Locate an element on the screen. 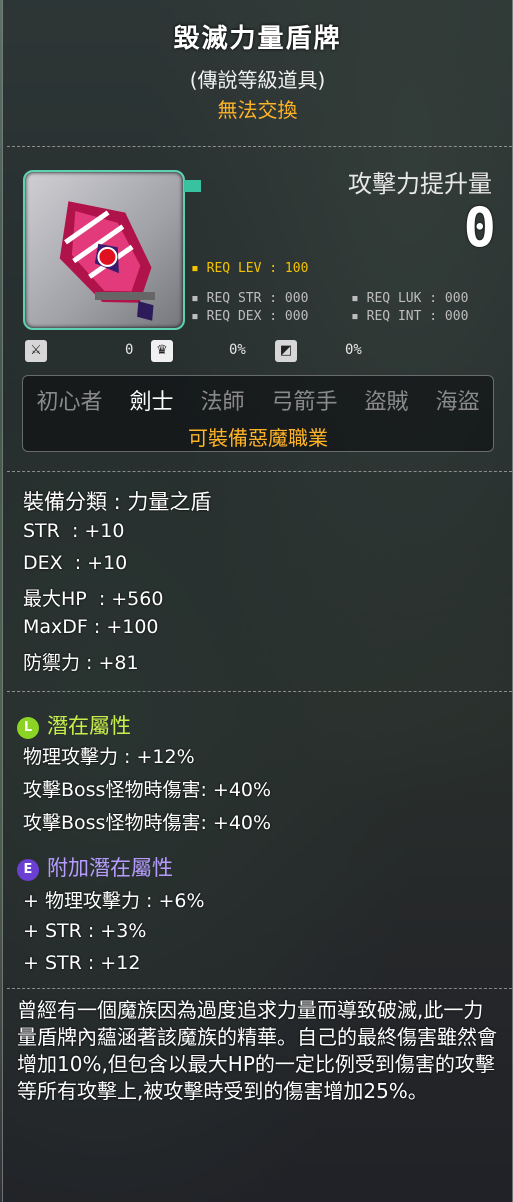 Image resolution: width=513 pixels, height=1202 pixels. req-int: ▪ REQ INT : 000 is located at coordinates (410, 316).